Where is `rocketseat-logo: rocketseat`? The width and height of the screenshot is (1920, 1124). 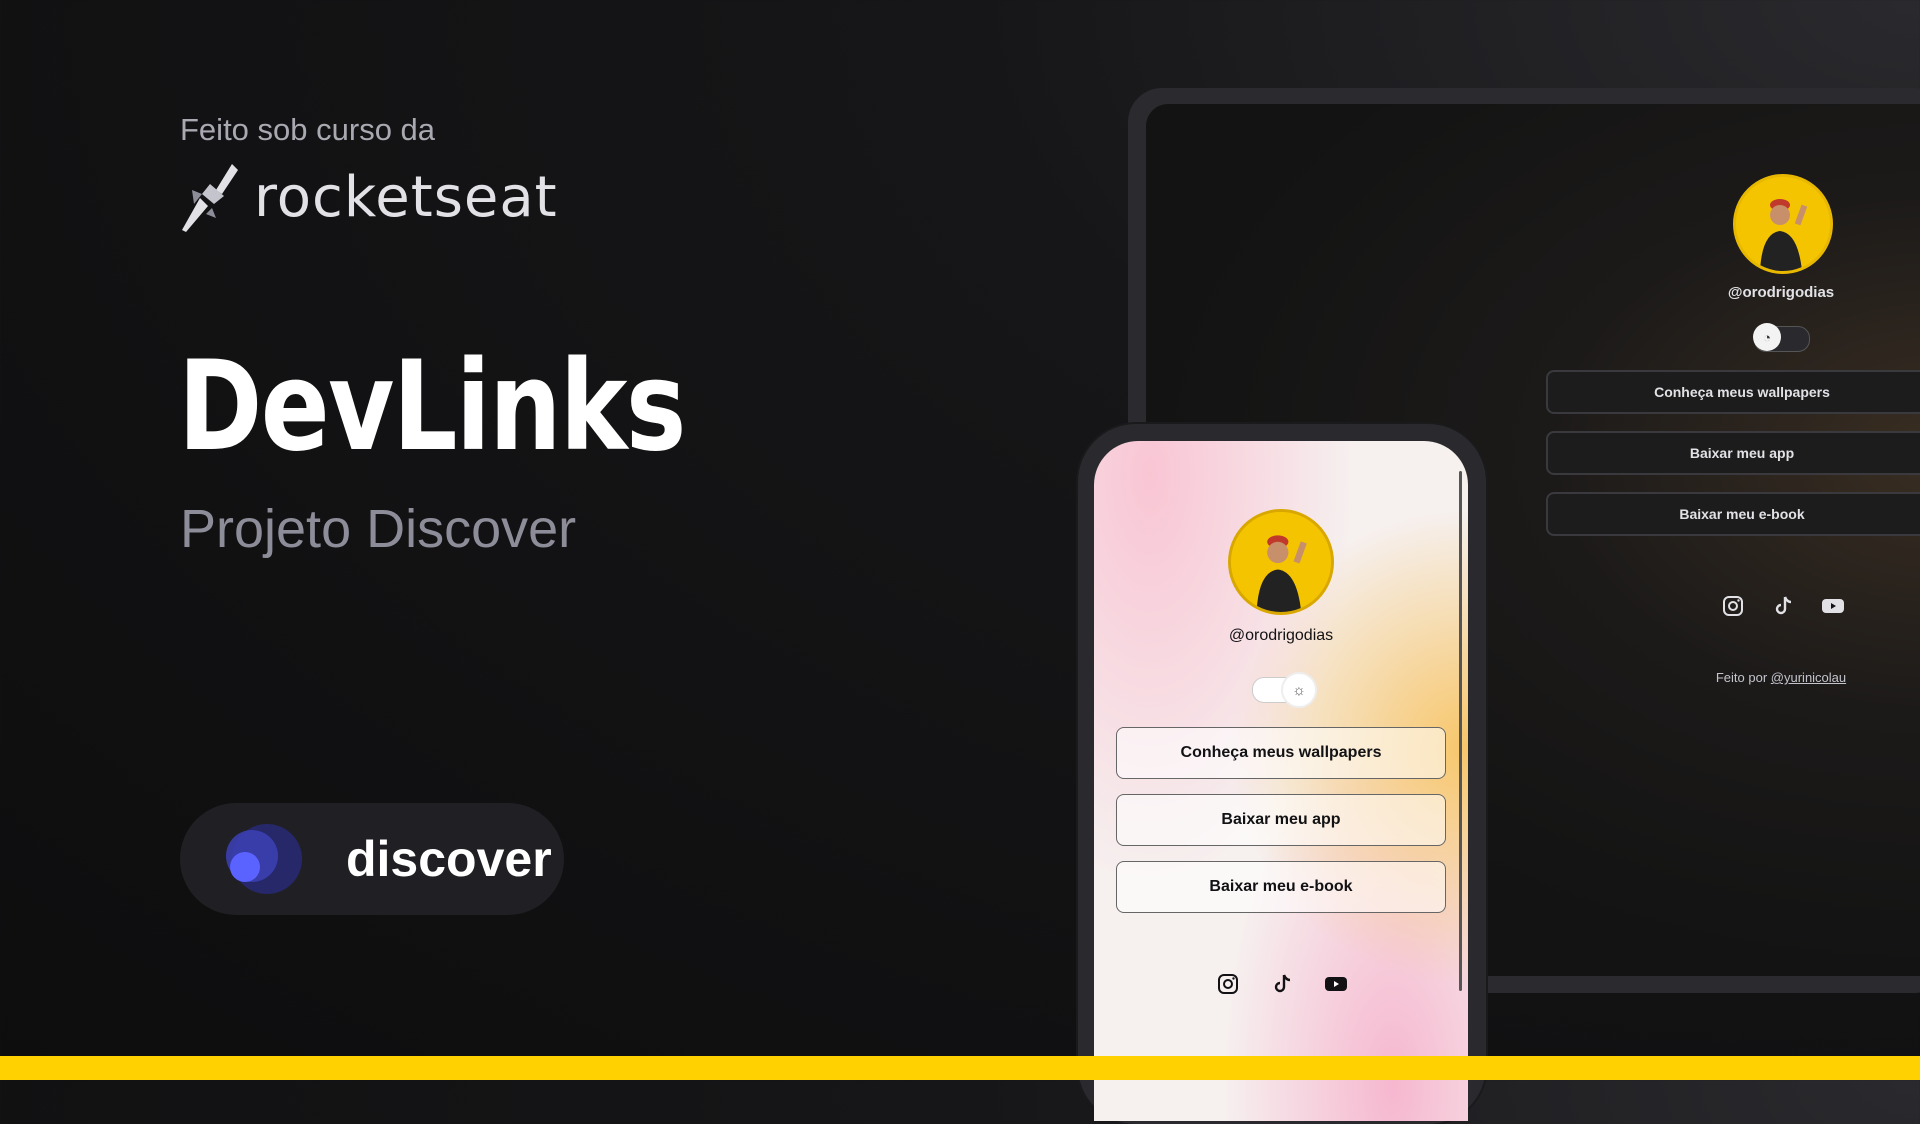
rocketseat-logo: rocketseat is located at coordinates (369, 197).